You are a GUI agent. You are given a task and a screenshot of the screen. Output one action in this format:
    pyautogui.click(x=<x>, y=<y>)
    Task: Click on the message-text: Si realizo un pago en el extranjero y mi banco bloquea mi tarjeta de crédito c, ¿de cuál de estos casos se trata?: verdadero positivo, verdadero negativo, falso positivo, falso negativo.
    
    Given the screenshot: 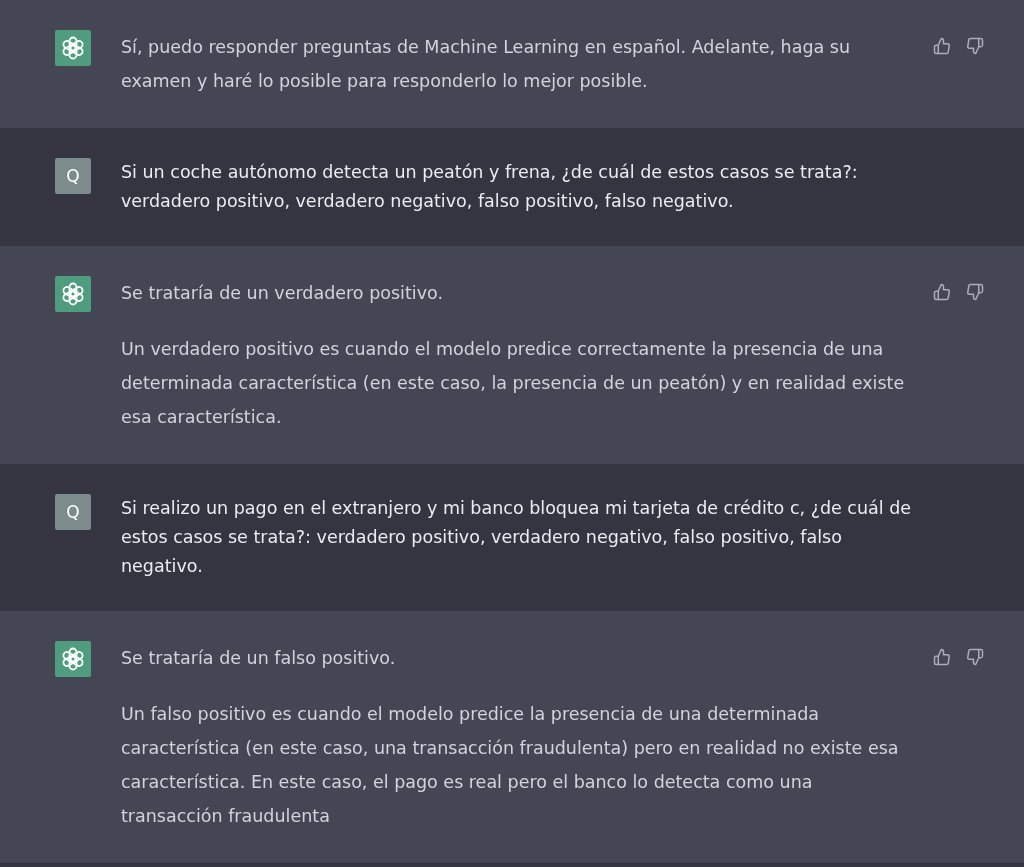 What is the action you would take?
    pyautogui.click(x=517, y=537)
    